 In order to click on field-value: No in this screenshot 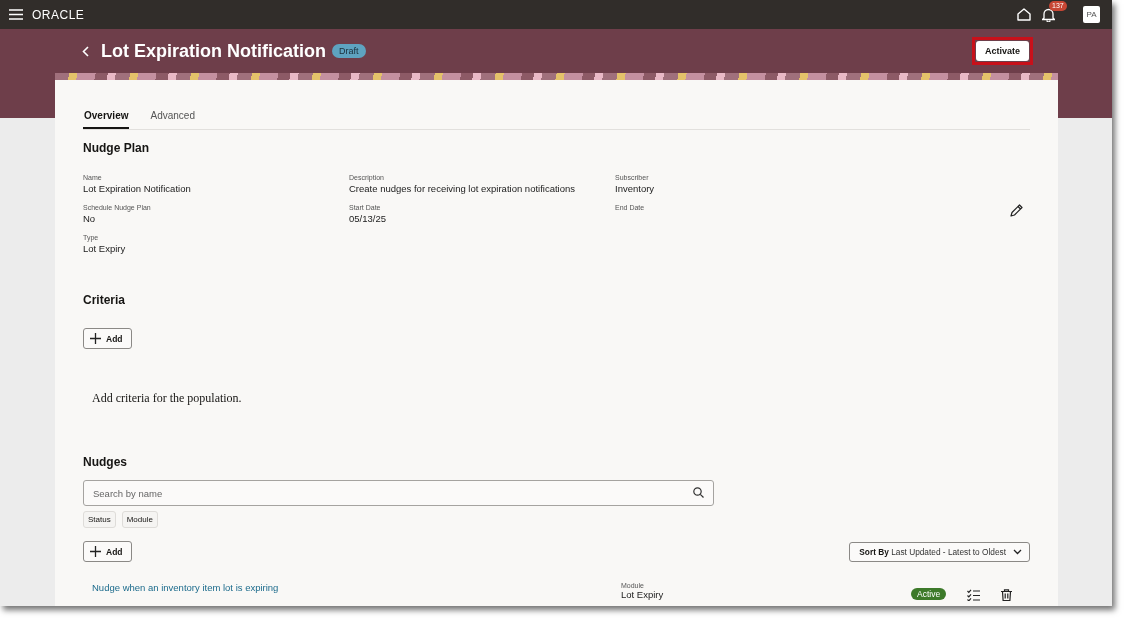, I will do `click(90, 218)`.